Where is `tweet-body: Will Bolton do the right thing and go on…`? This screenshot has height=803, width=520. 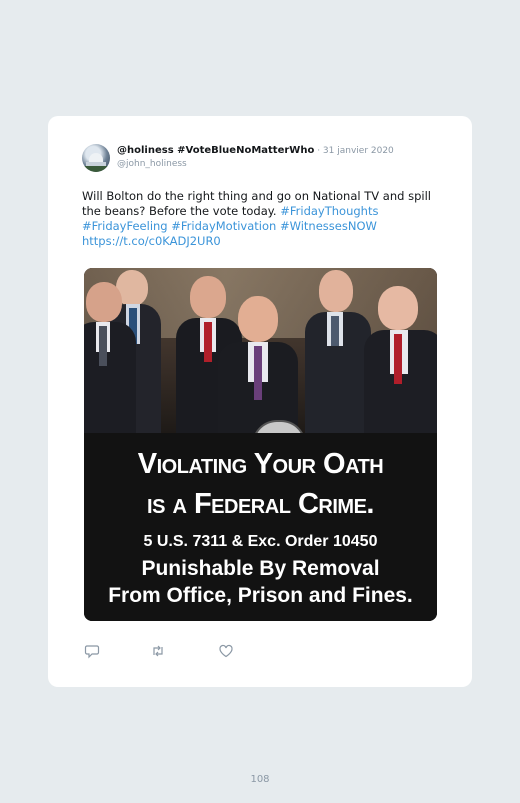 tweet-body: Will Bolton do the right thing and go on… is located at coordinates (256, 203).